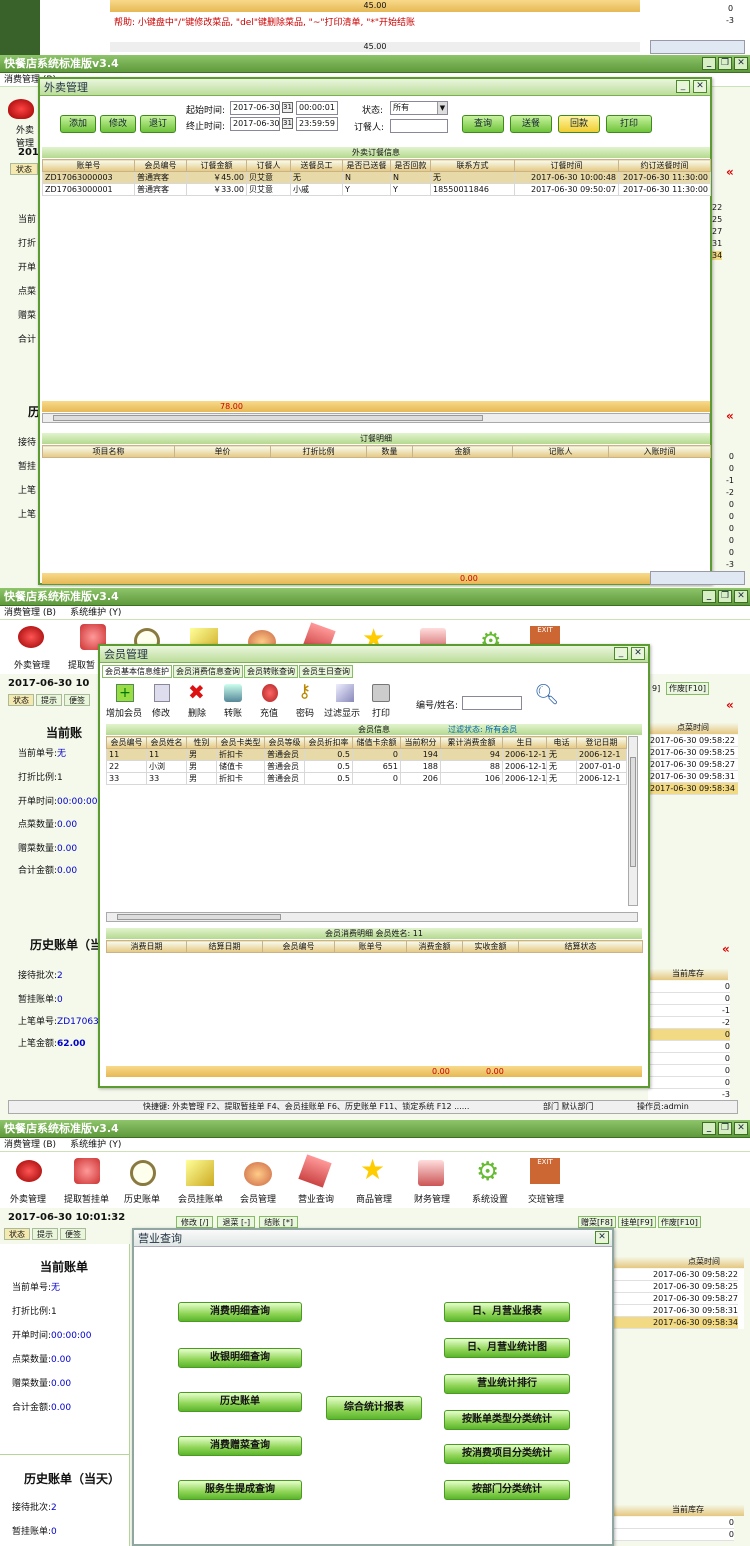  Describe the element at coordinates (86, 1198) in the screenshot. I see `toolbar-label: 提取暂挂单` at that location.